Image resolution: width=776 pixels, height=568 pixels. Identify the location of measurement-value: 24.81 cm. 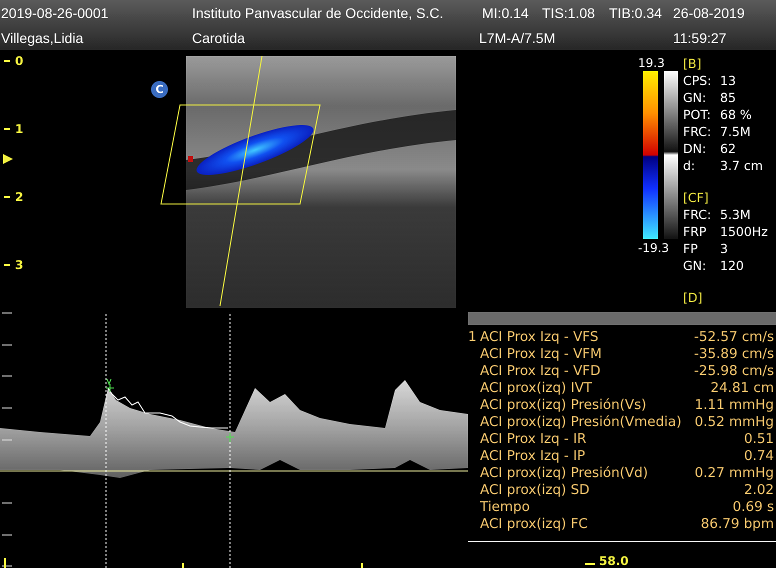
(742, 389).